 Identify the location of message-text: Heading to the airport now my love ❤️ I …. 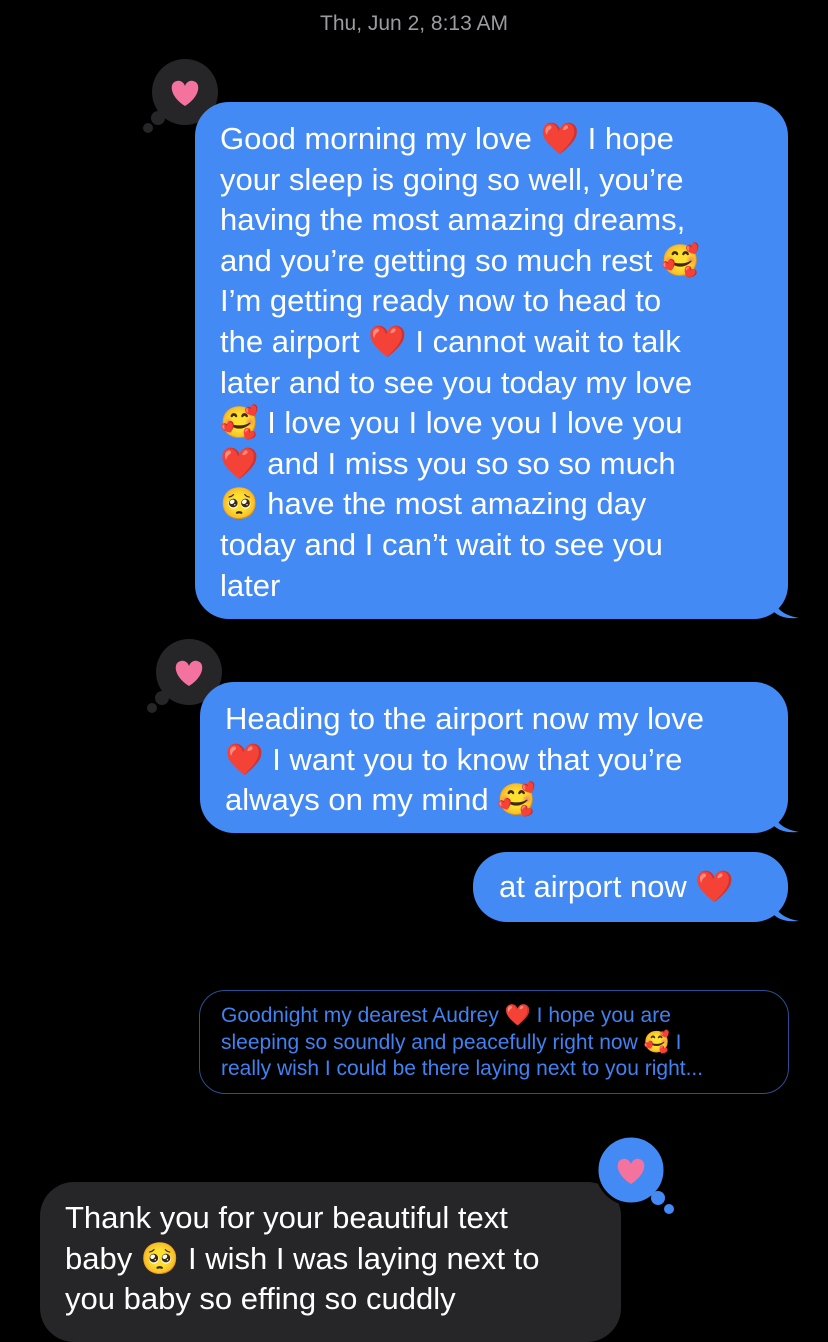
(465, 759).